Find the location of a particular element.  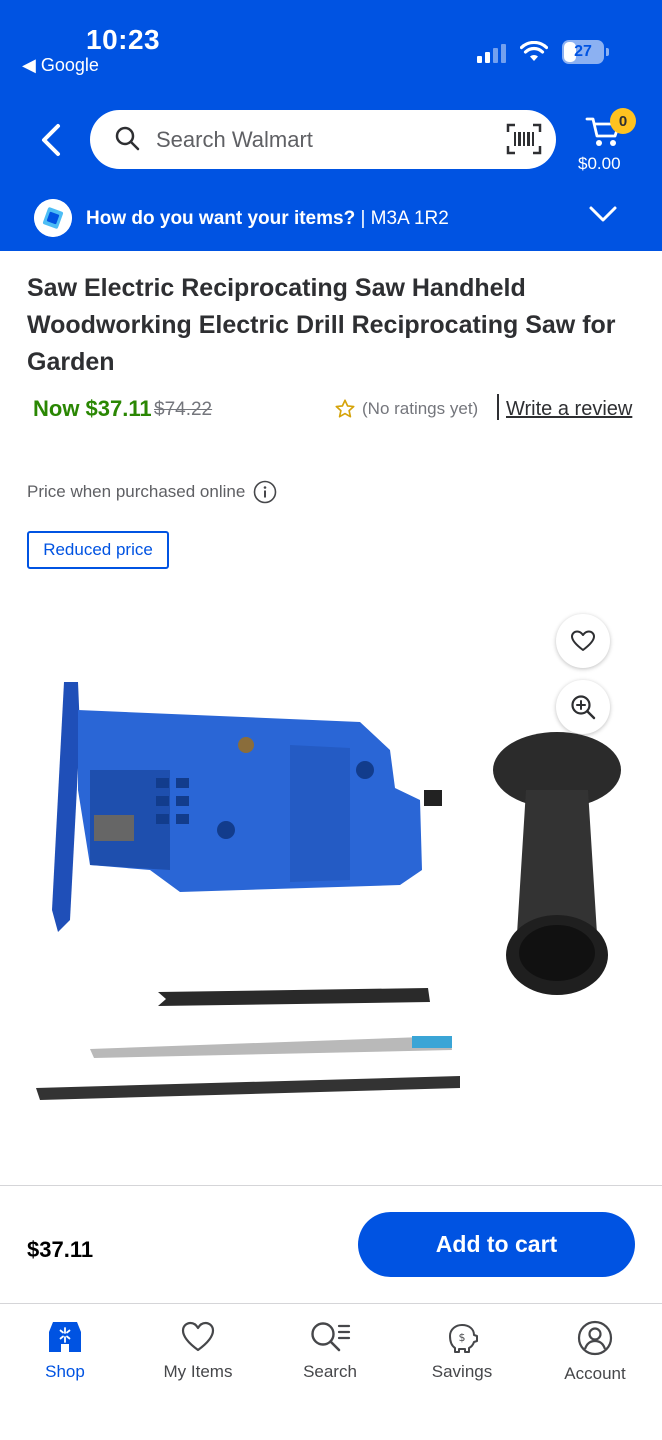

status-icons: 27 is located at coordinates (543, 52).